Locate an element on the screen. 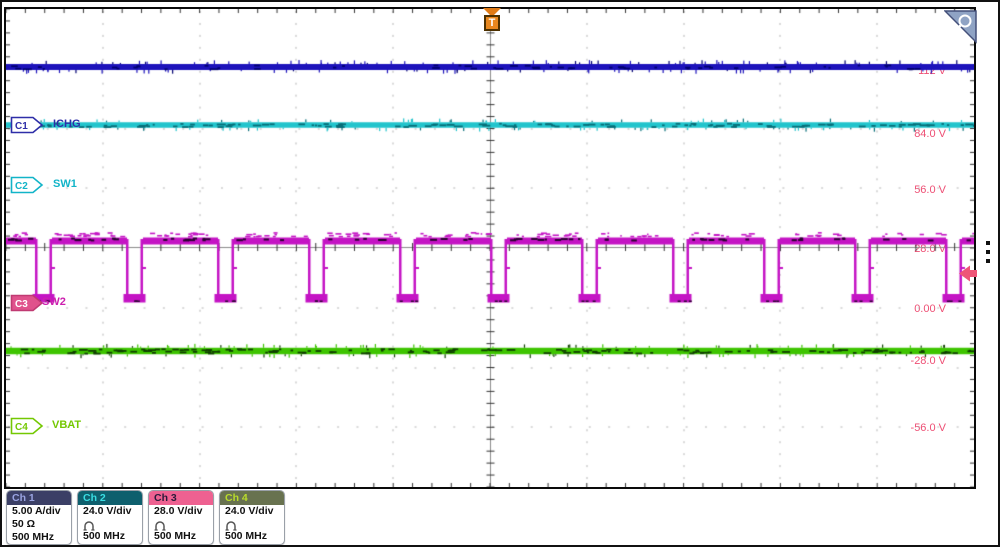 The width and height of the screenshot is (1000, 547). channel4-badge: Ch 4 24.0 V/div 500 MHz is located at coordinates (252, 517).